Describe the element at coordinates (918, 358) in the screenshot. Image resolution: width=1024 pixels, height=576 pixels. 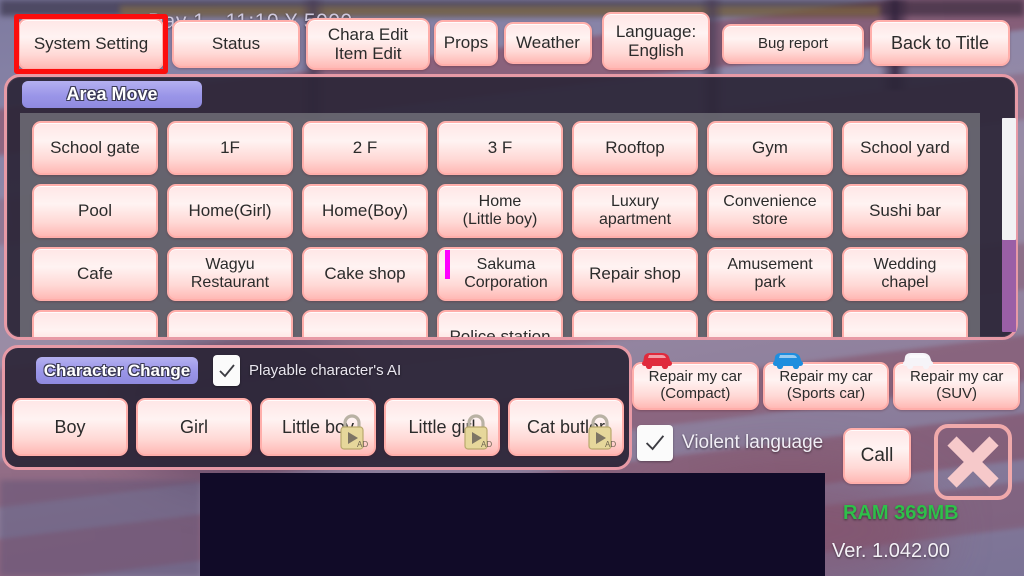
I see `car-icon-white` at that location.